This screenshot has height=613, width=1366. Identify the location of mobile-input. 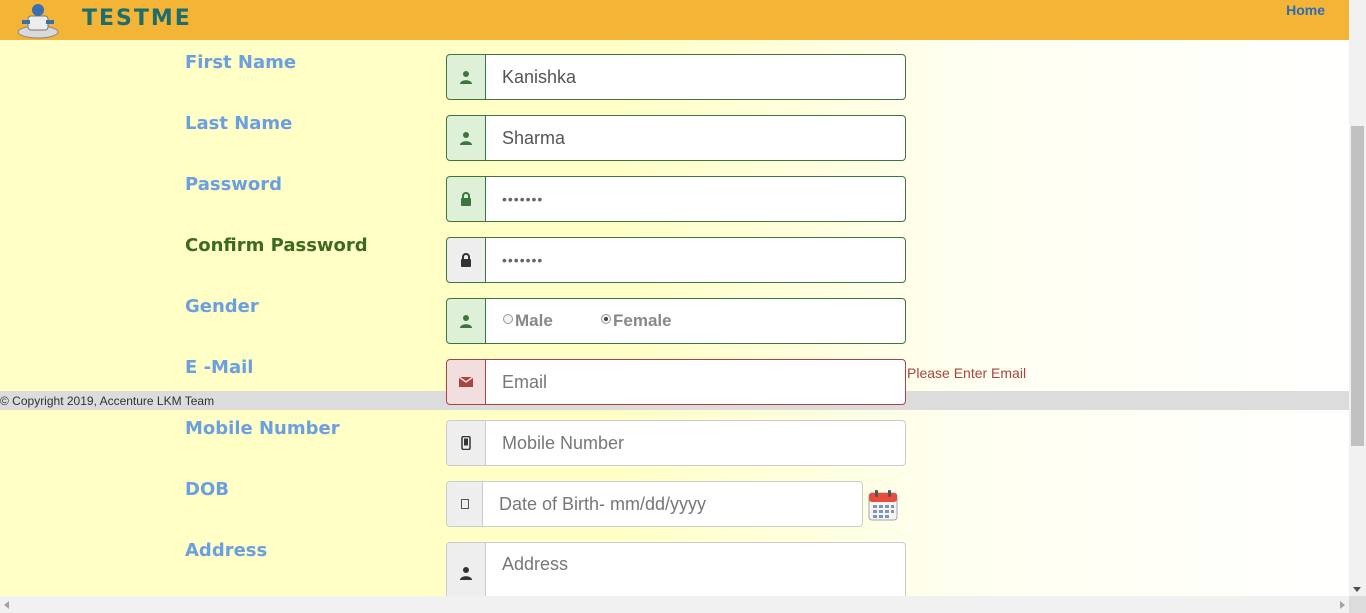
(695, 443).